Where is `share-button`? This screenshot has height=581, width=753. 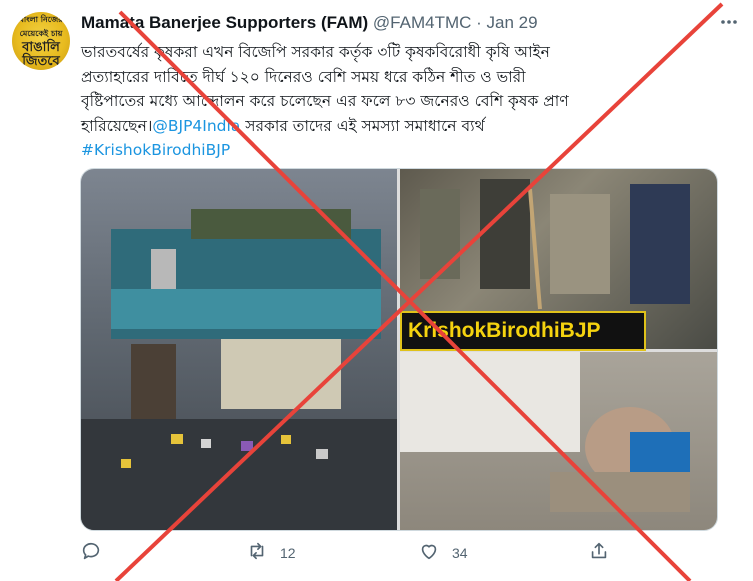
share-button is located at coordinates (599, 552).